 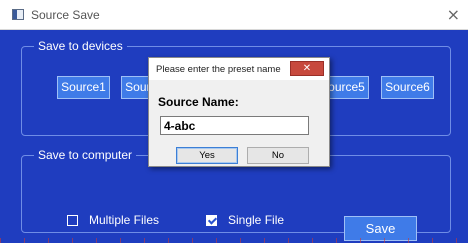 I want to click on window-close-icon: ×, so click(x=453, y=14).